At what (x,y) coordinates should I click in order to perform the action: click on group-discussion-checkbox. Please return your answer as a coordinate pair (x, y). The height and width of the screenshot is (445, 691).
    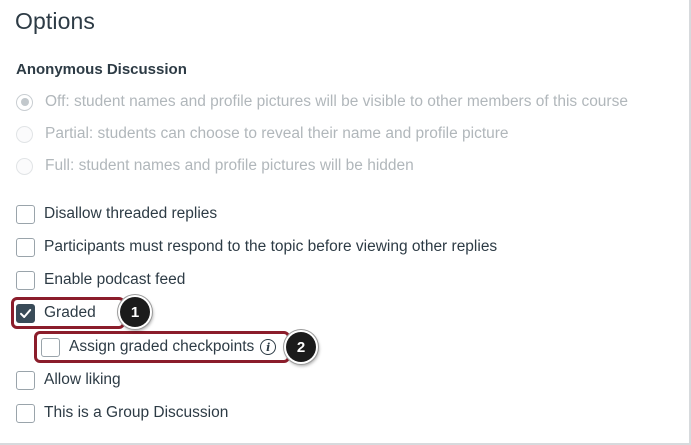
    Looking at the image, I should click on (25, 413).